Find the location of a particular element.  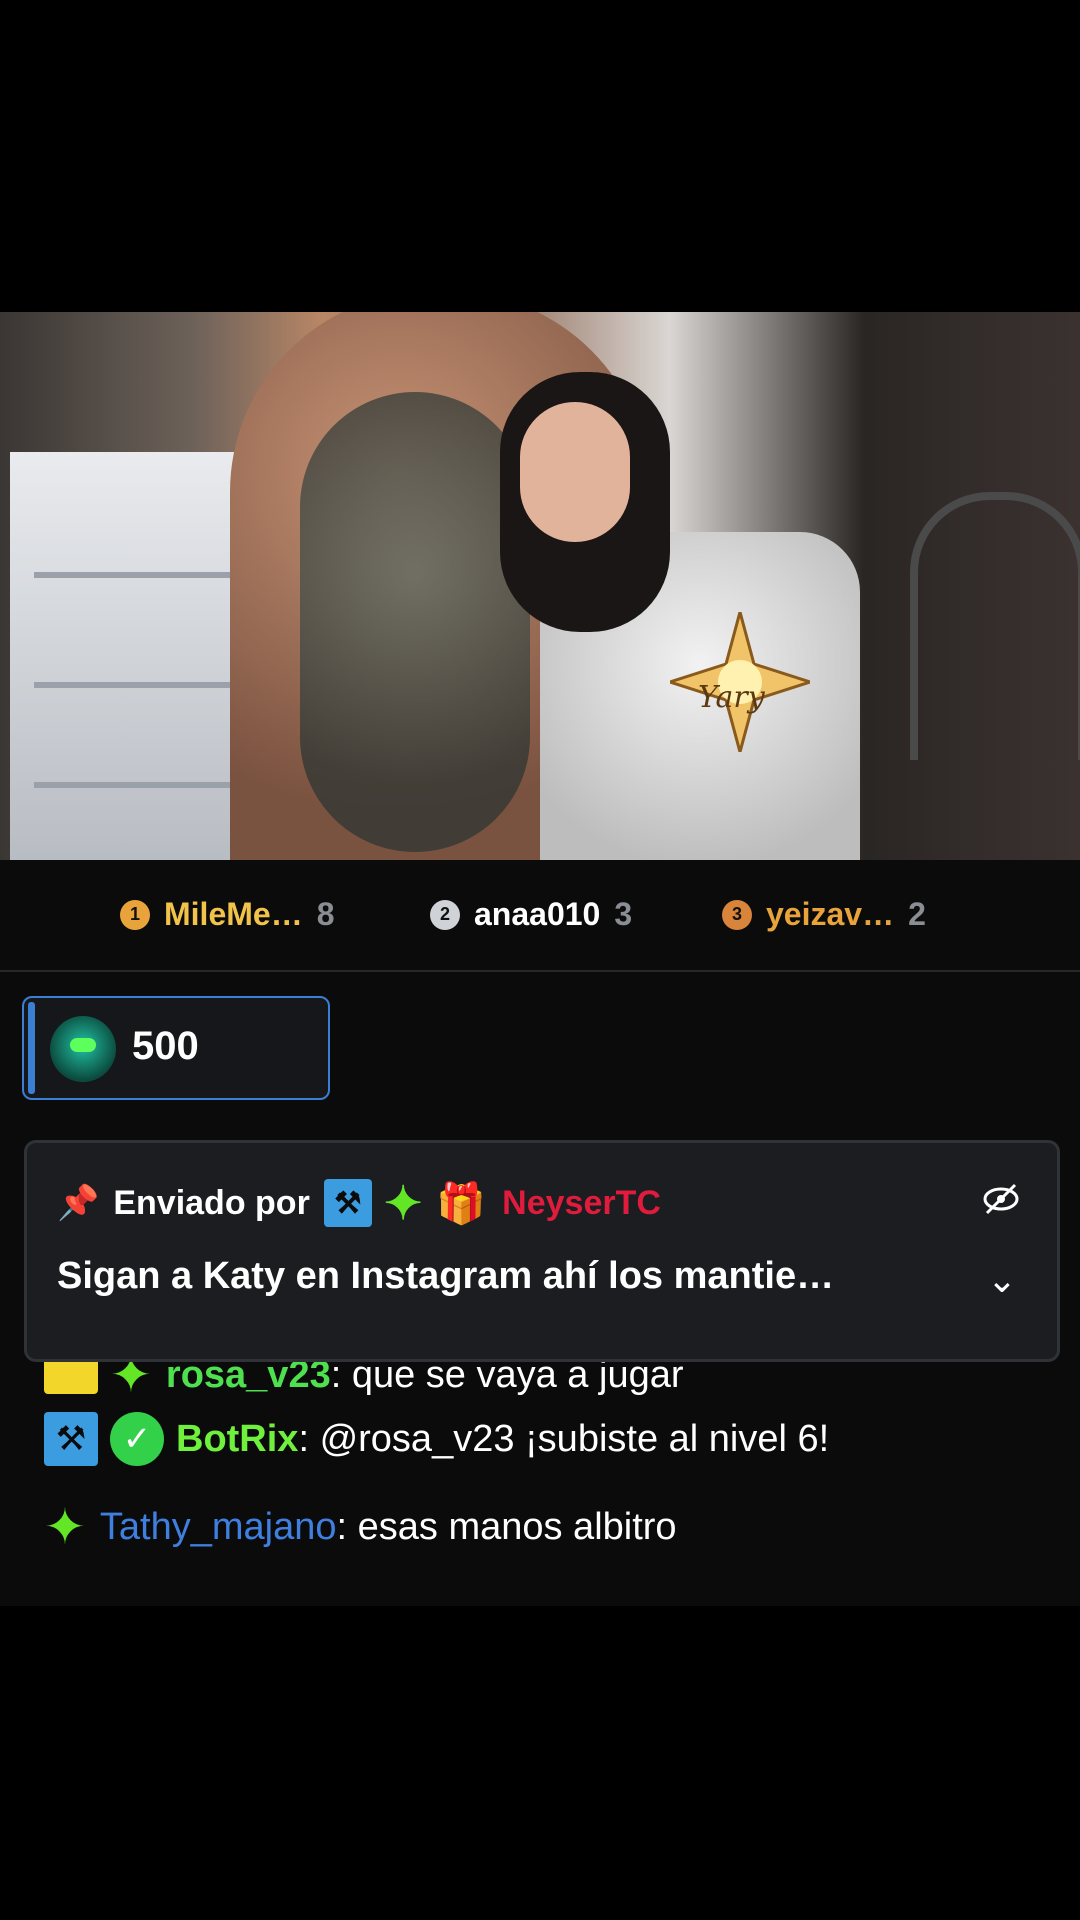

chat-username: BotRix is located at coordinates (237, 1439).